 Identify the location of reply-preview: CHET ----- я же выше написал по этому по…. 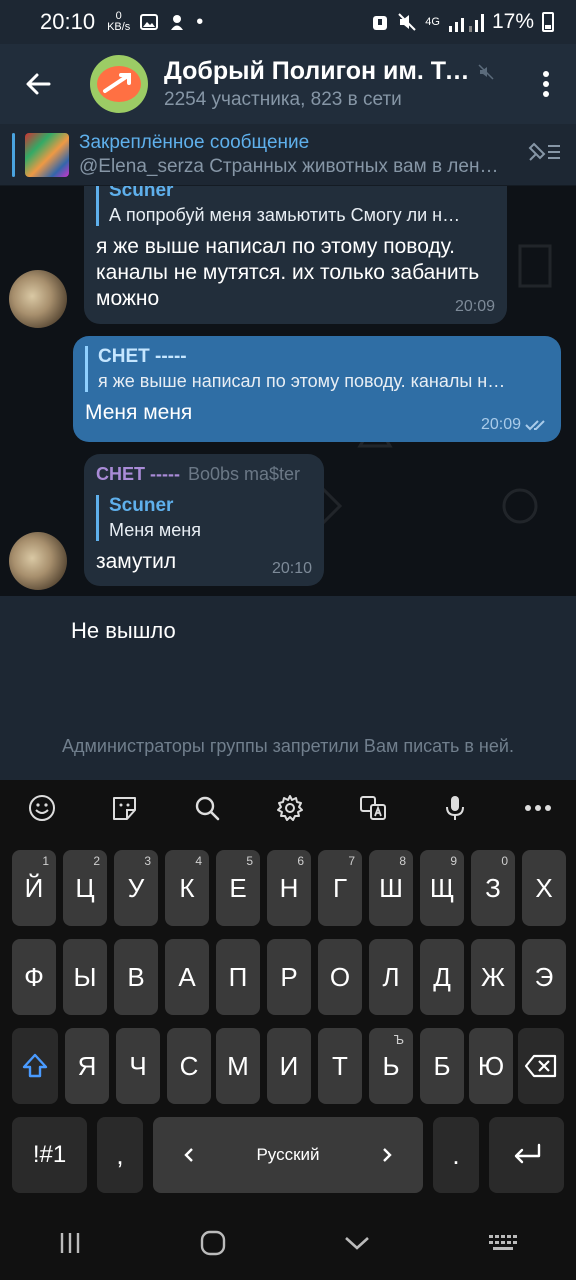
(317, 369).